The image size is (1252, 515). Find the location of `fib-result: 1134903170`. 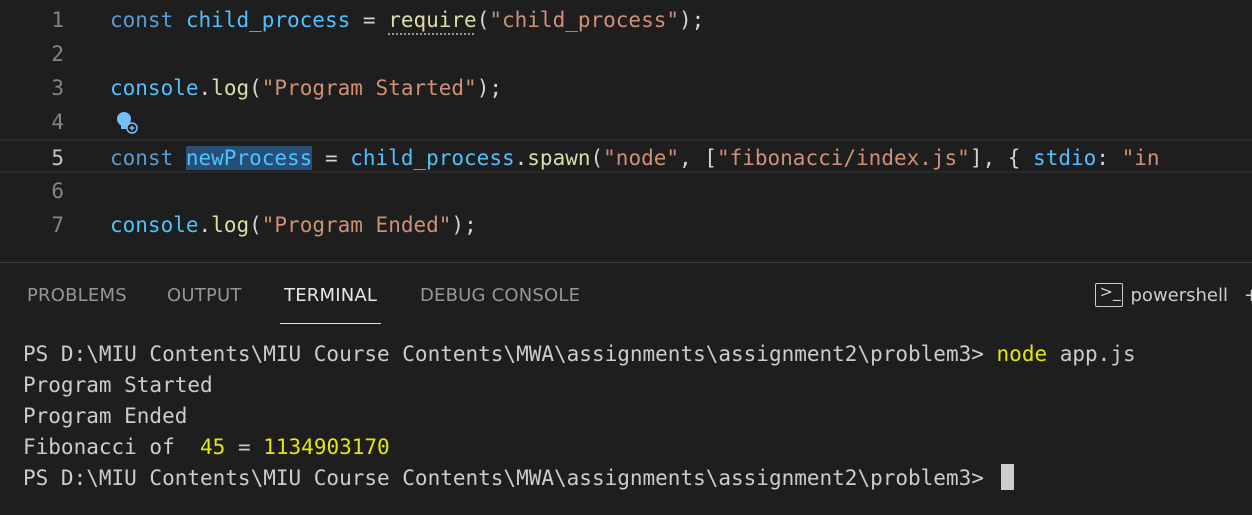

fib-result: 1134903170 is located at coordinates (326, 447).